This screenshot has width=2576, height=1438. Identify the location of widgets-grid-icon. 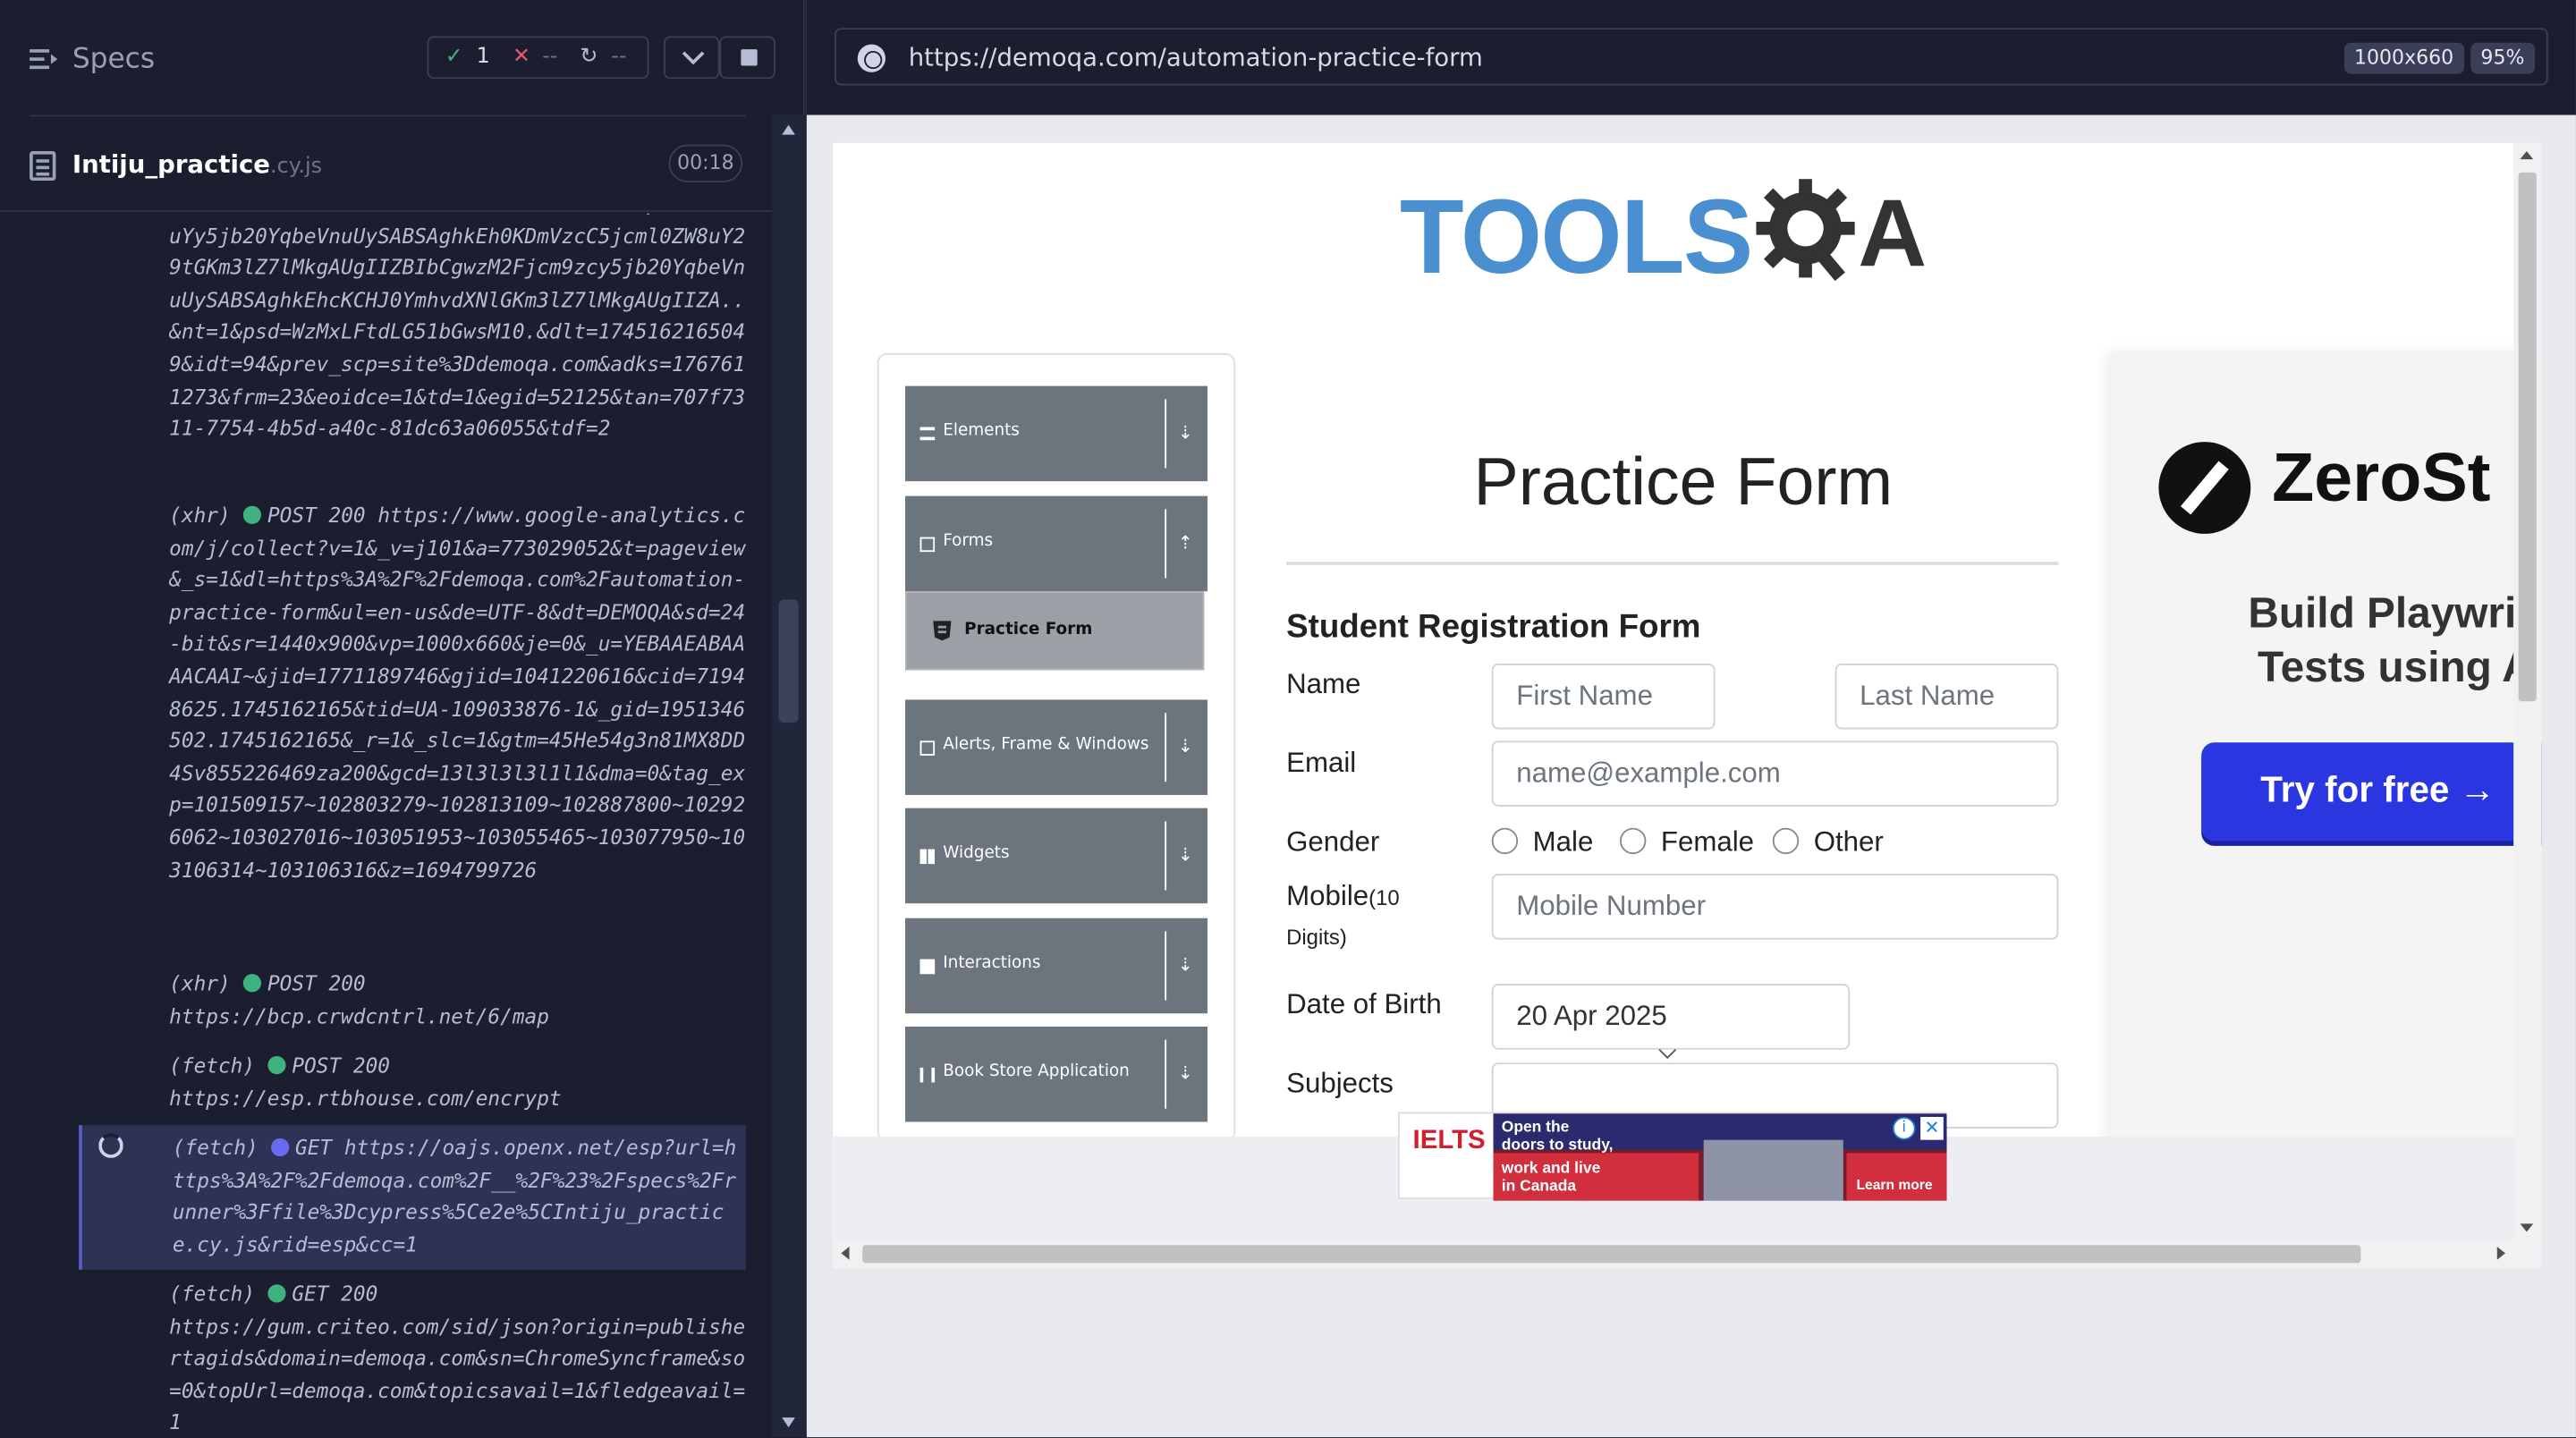
(927, 857).